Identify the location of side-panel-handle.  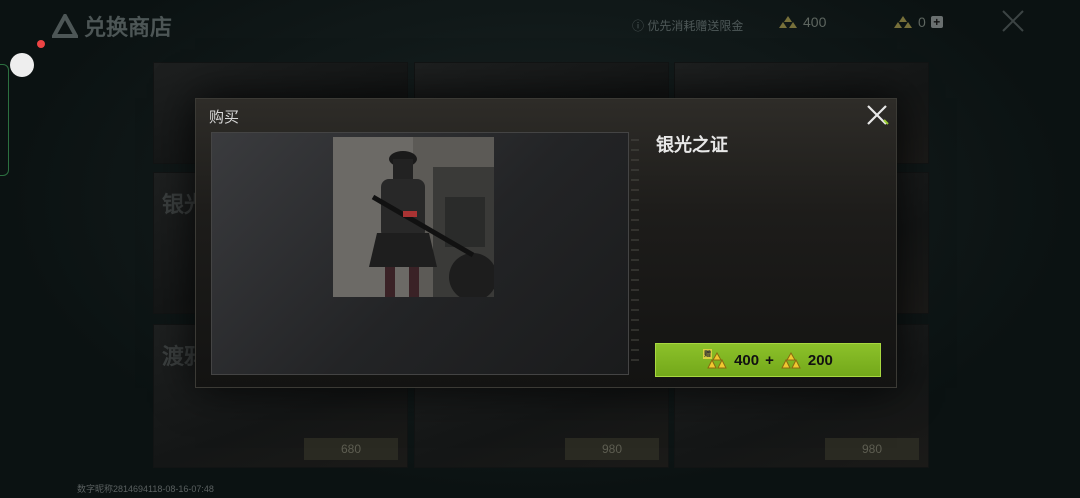
(4, 120).